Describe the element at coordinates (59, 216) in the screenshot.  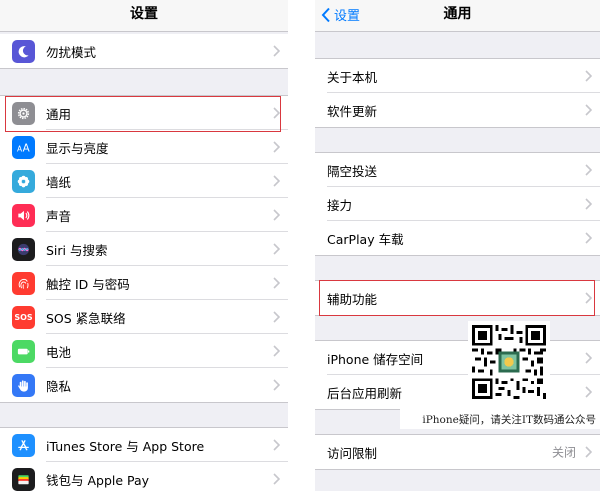
I see `settings-item-label: 声音` at that location.